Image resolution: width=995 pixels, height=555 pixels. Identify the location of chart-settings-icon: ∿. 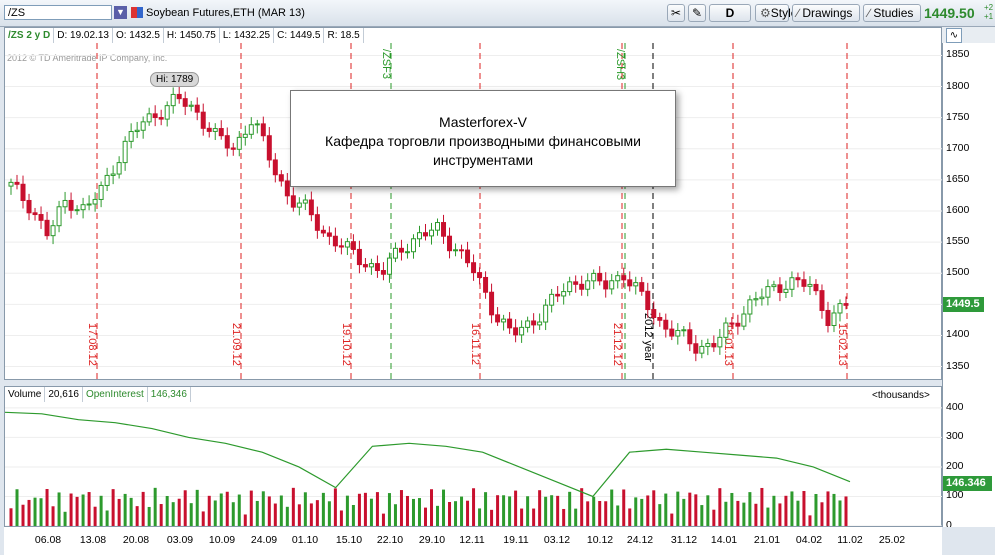
(954, 35).